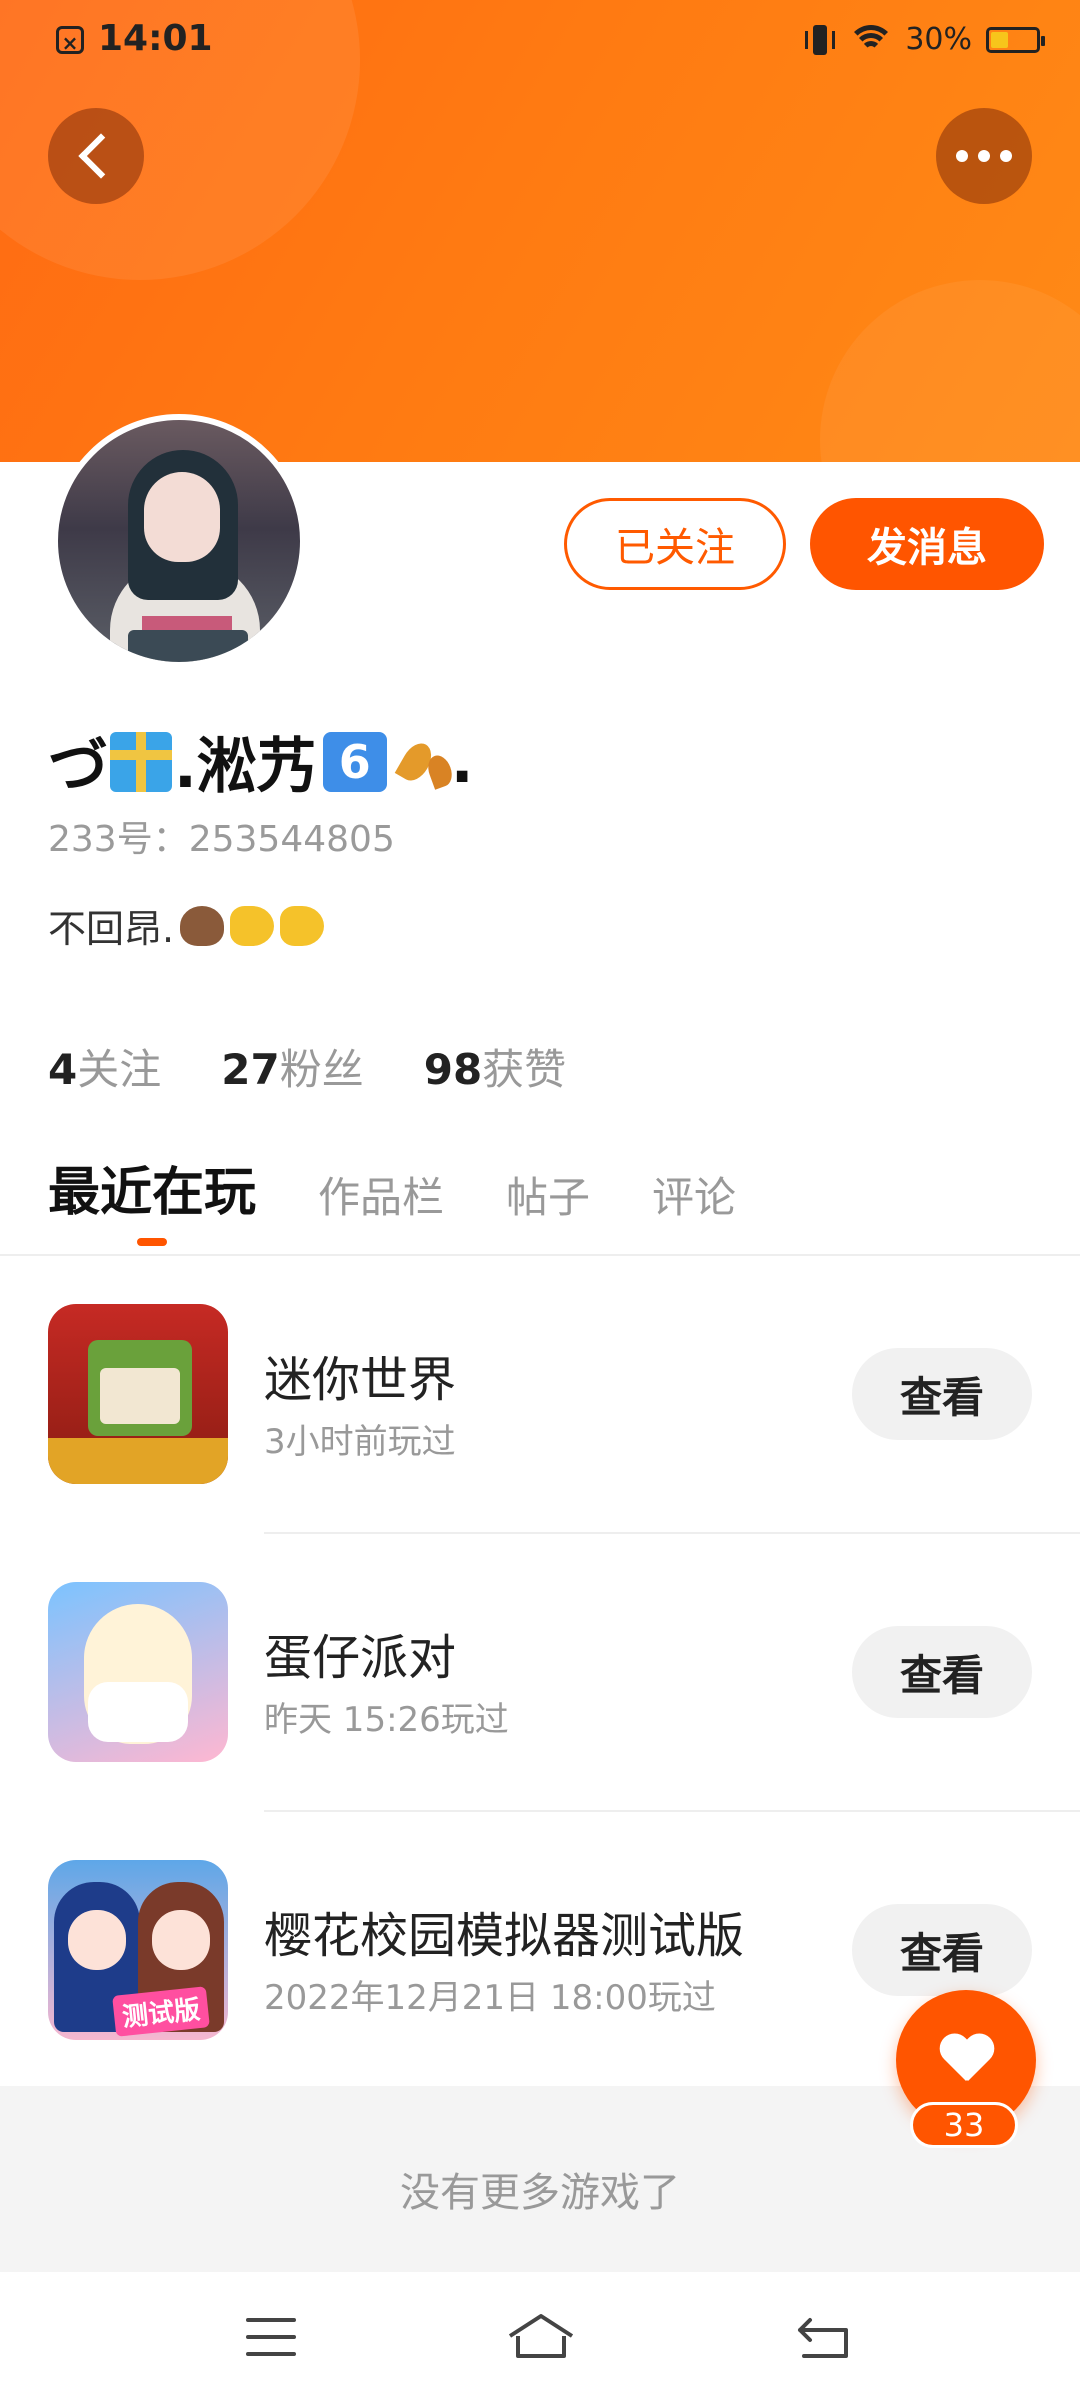  Describe the element at coordinates (221, 839) in the screenshot. I see `user-id: 233号：253544805` at that location.